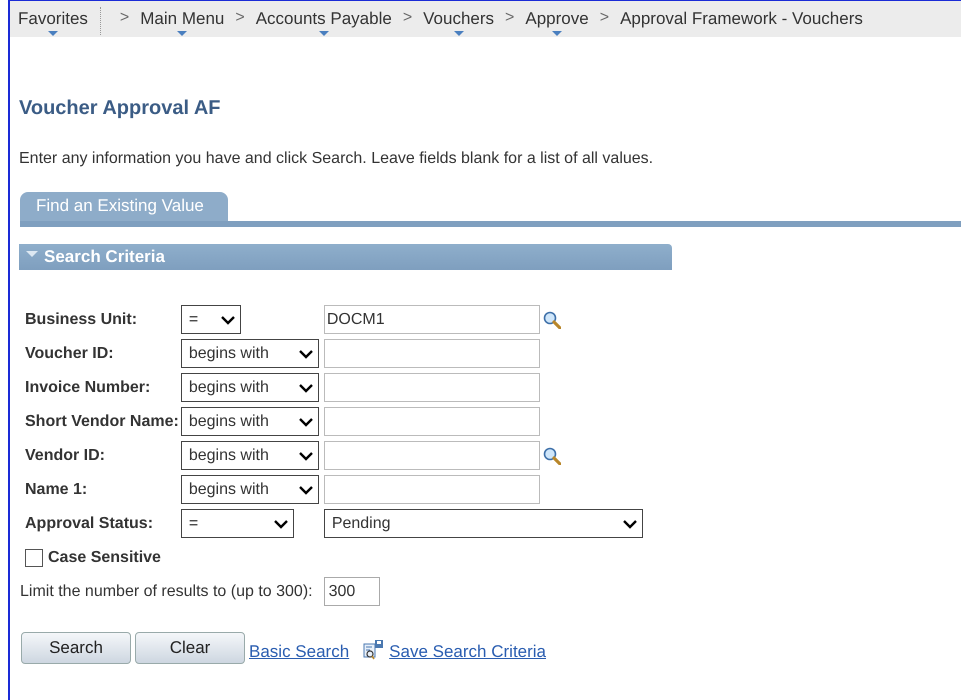 The width and height of the screenshot is (961, 700). What do you see at coordinates (458, 18) in the screenshot?
I see `breadcrumb-link: Vouchers` at bounding box center [458, 18].